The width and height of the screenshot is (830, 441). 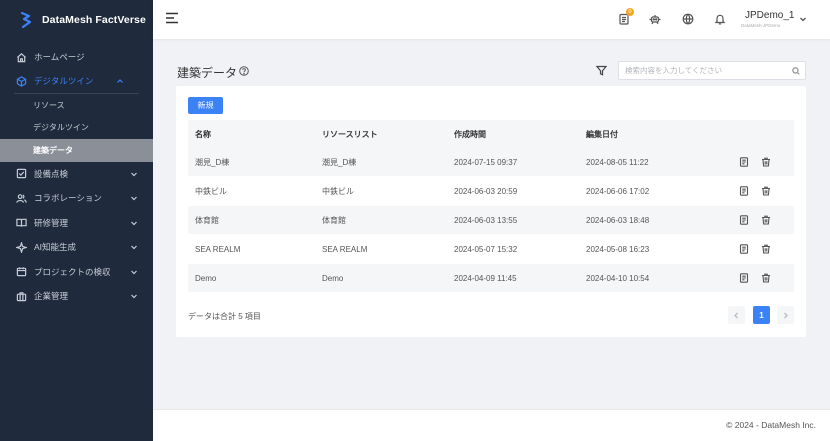 I want to click on cell-resource: 中鉄ビル, so click(x=338, y=191).